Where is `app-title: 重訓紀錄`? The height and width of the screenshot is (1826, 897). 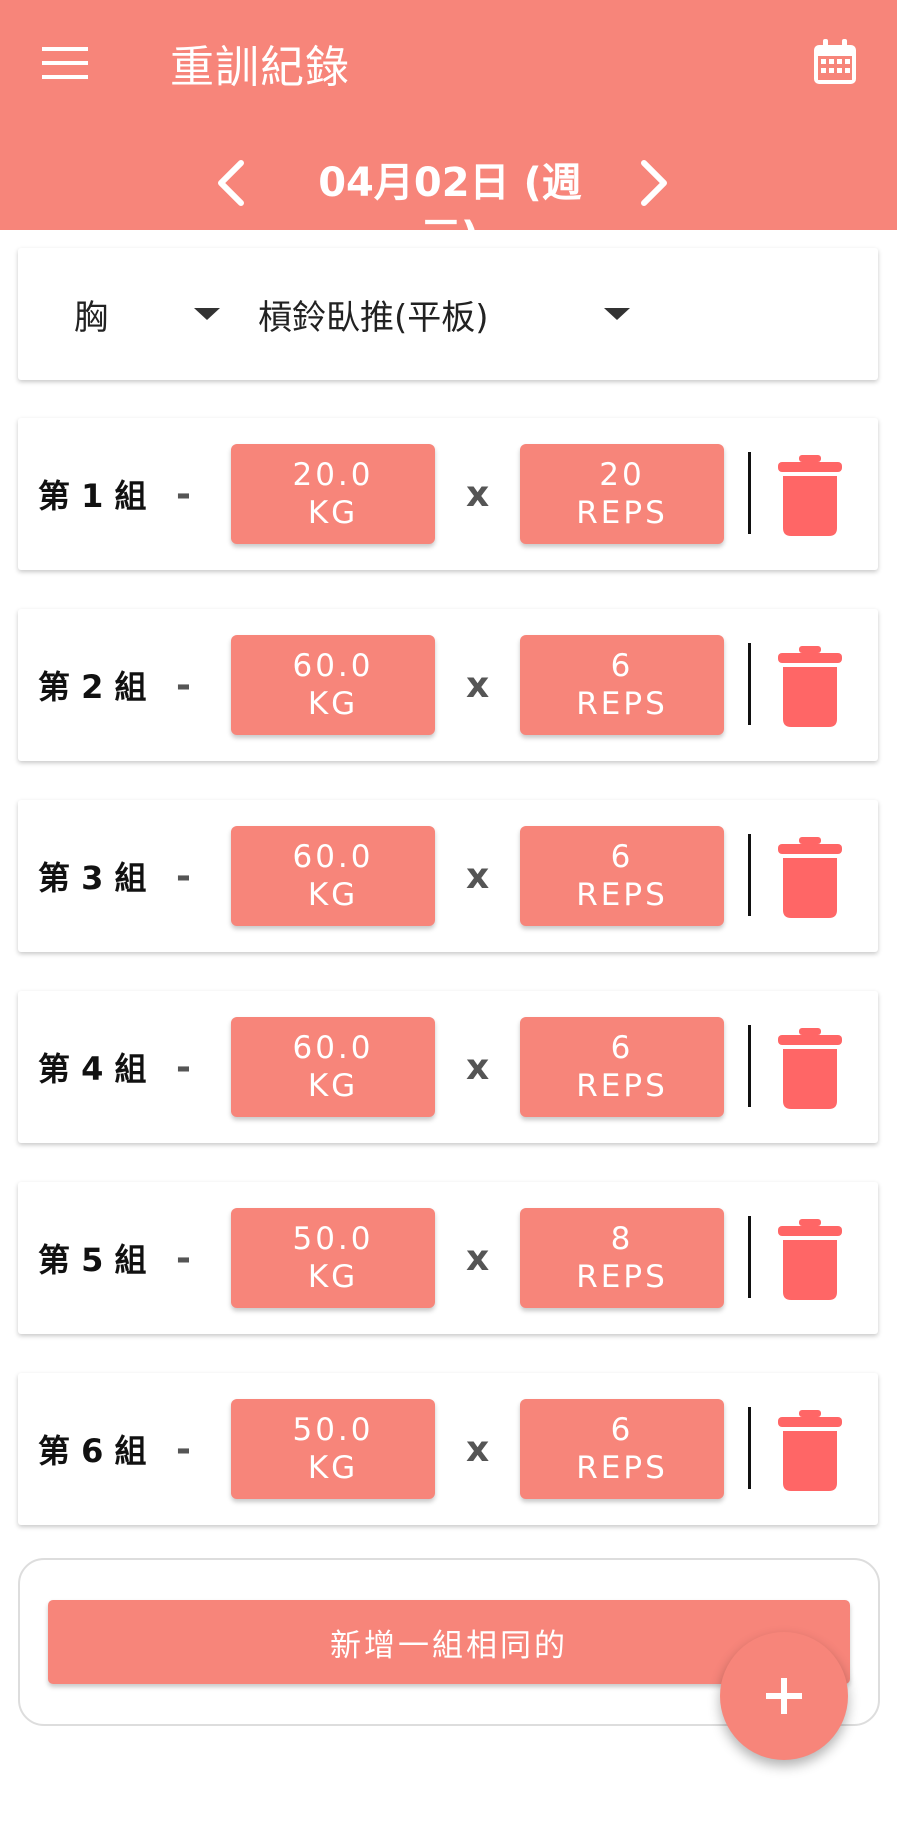 app-title: 重訓紀錄 is located at coordinates (260, 67).